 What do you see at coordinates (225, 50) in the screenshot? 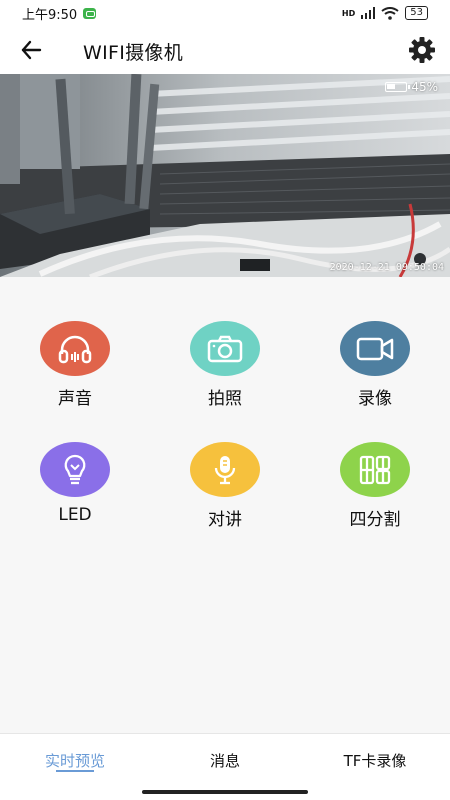
I see `app-header: WIFI摄像机` at bounding box center [225, 50].